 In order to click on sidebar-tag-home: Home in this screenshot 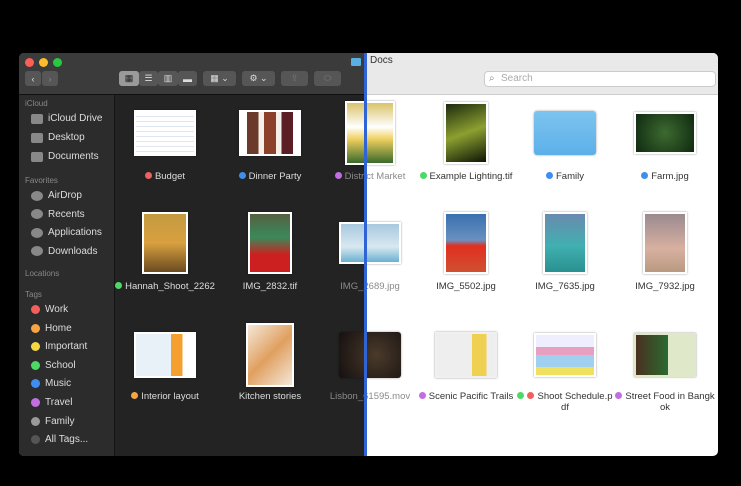, I will do `click(51, 328)`.